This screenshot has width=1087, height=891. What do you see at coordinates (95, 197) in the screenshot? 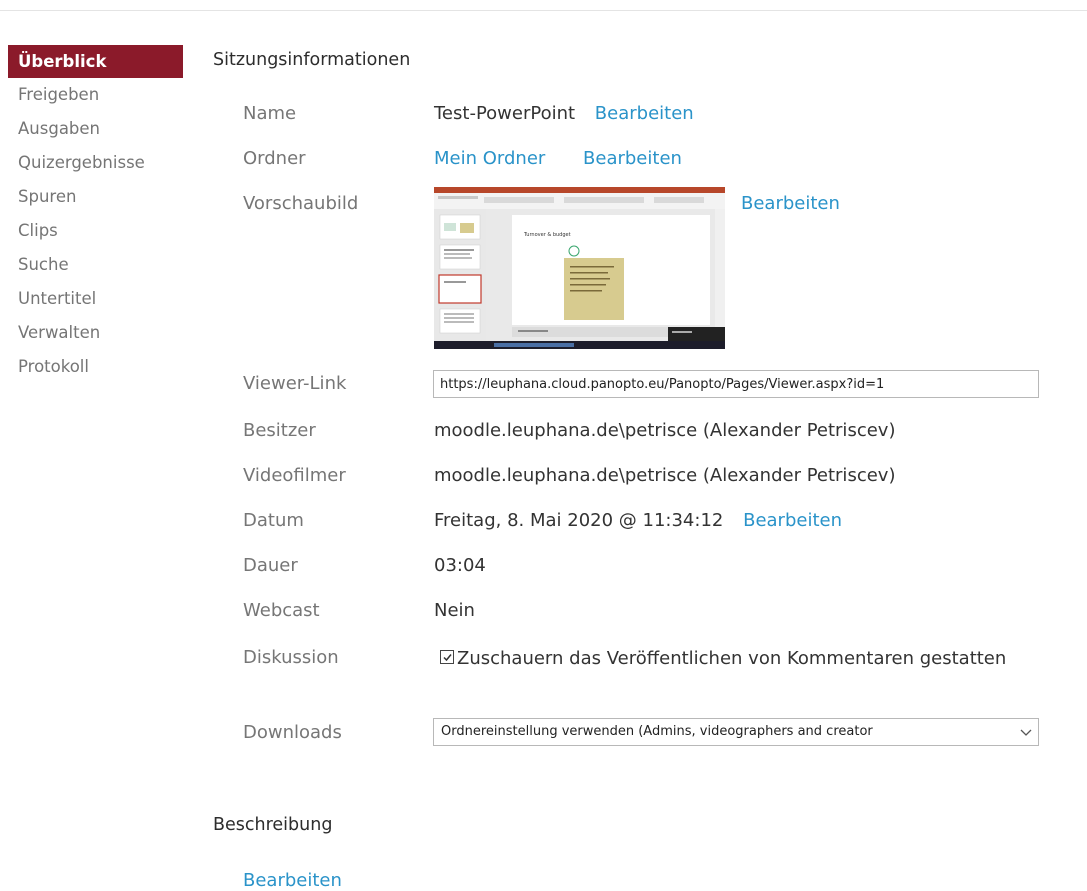
I see `sidebar-item-spuren: Spuren` at bounding box center [95, 197].